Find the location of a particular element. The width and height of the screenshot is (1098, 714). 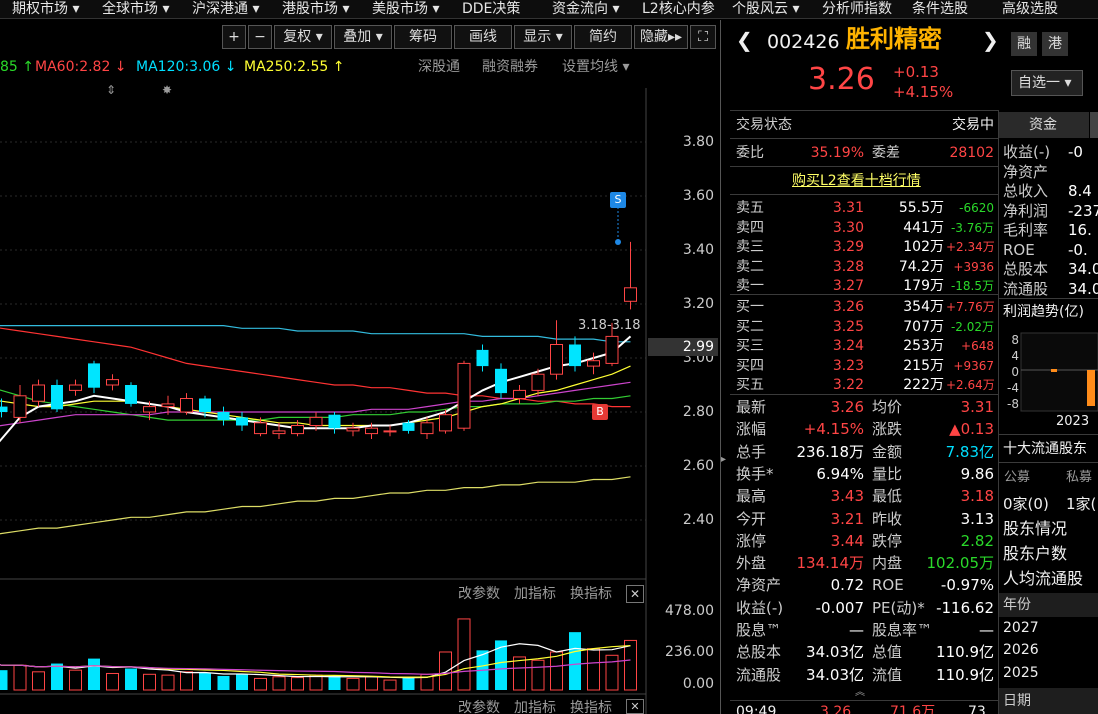

collapse-arrow-icon: ▸ is located at coordinates (723, 460).